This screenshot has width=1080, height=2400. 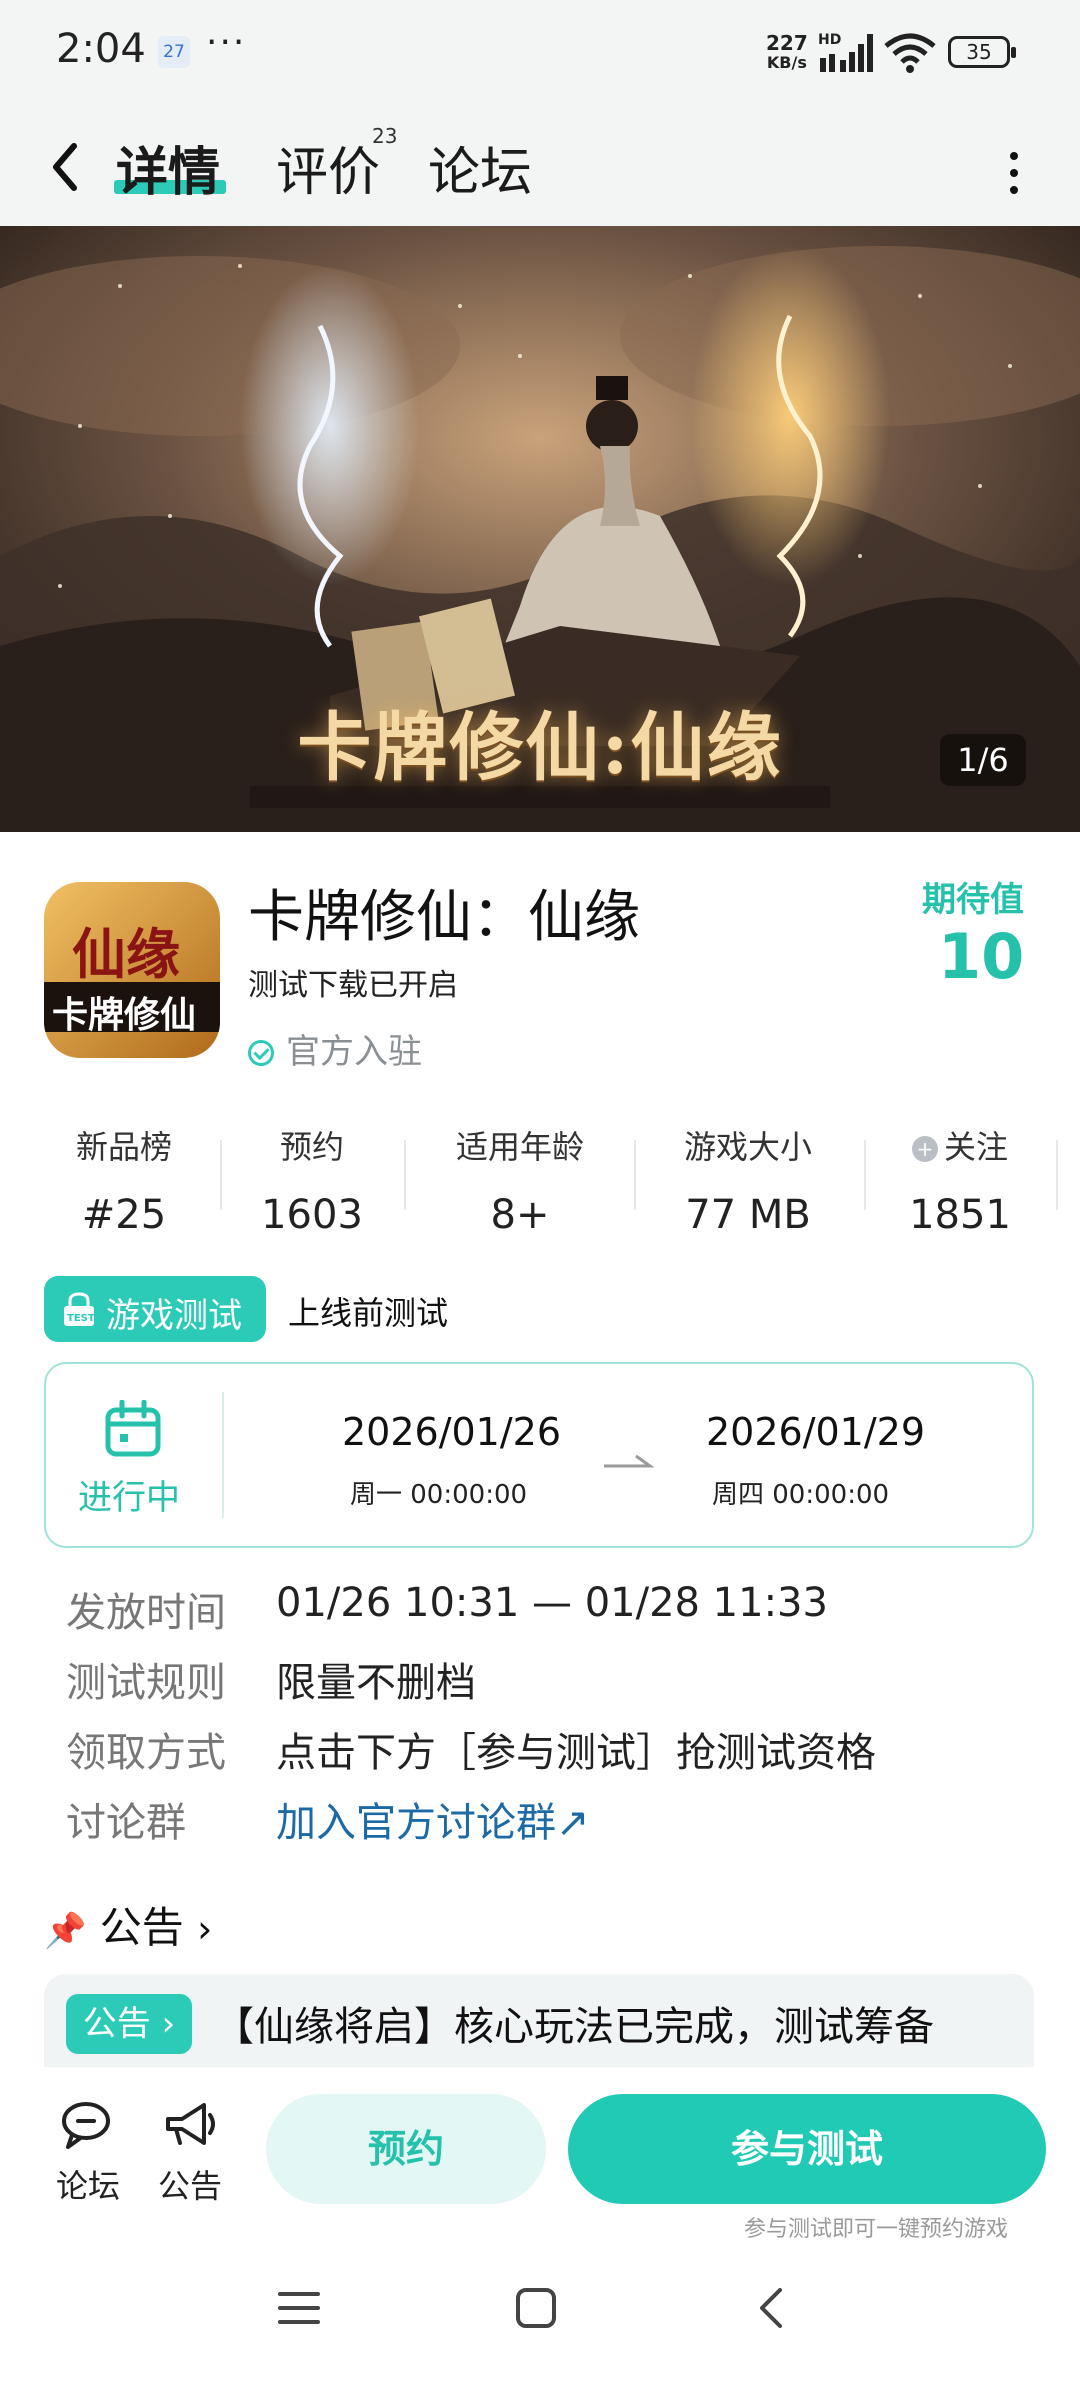 What do you see at coordinates (552, 1603) in the screenshot?
I see `info-value: 01/26 10:31 — 01/28 11:33` at bounding box center [552, 1603].